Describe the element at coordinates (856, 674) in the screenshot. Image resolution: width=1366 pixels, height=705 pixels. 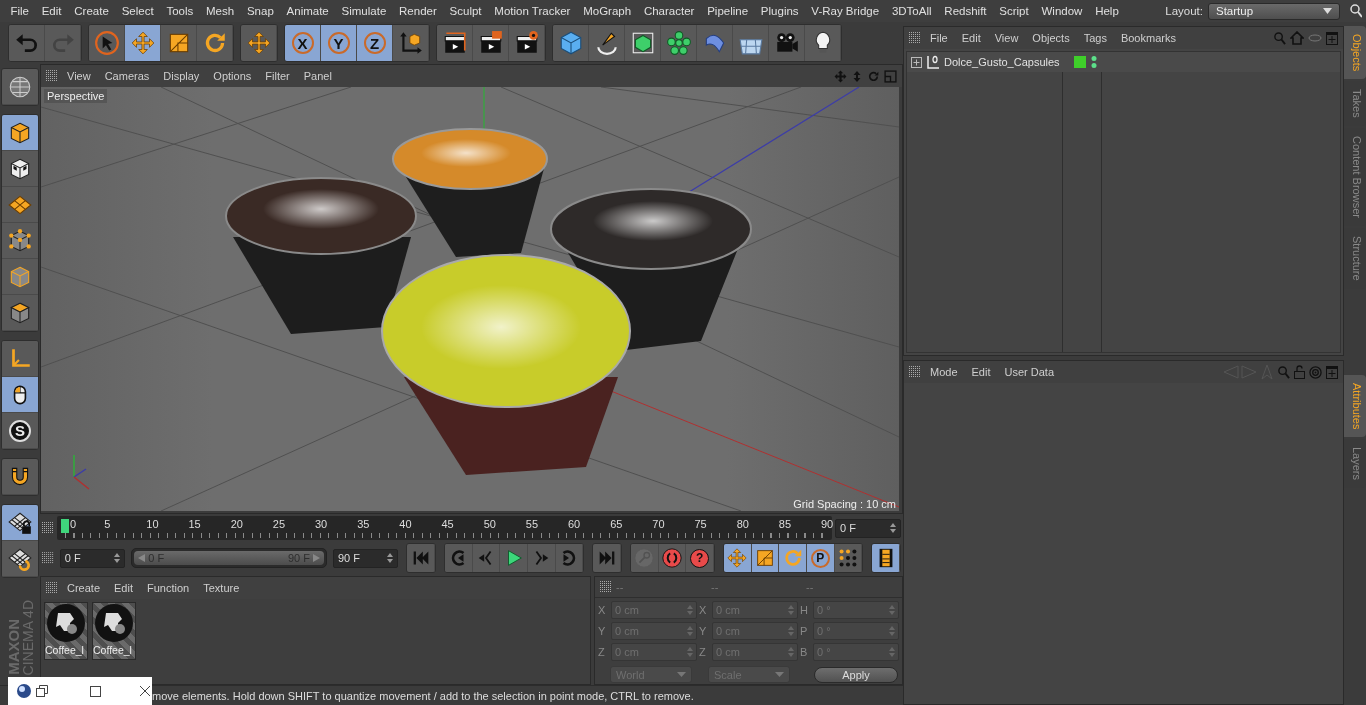
I see `apply-button: Apply` at that location.